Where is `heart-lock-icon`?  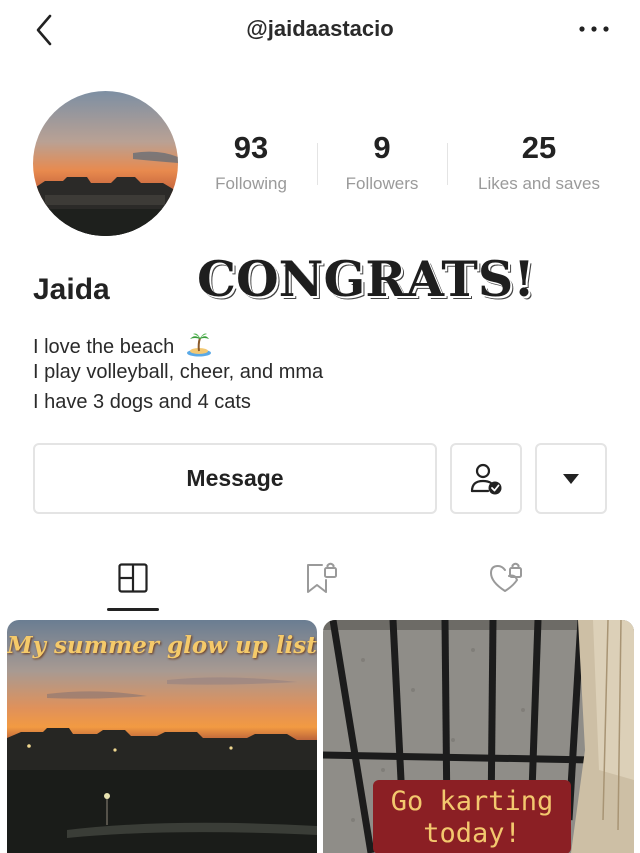 heart-lock-icon is located at coordinates (506, 577).